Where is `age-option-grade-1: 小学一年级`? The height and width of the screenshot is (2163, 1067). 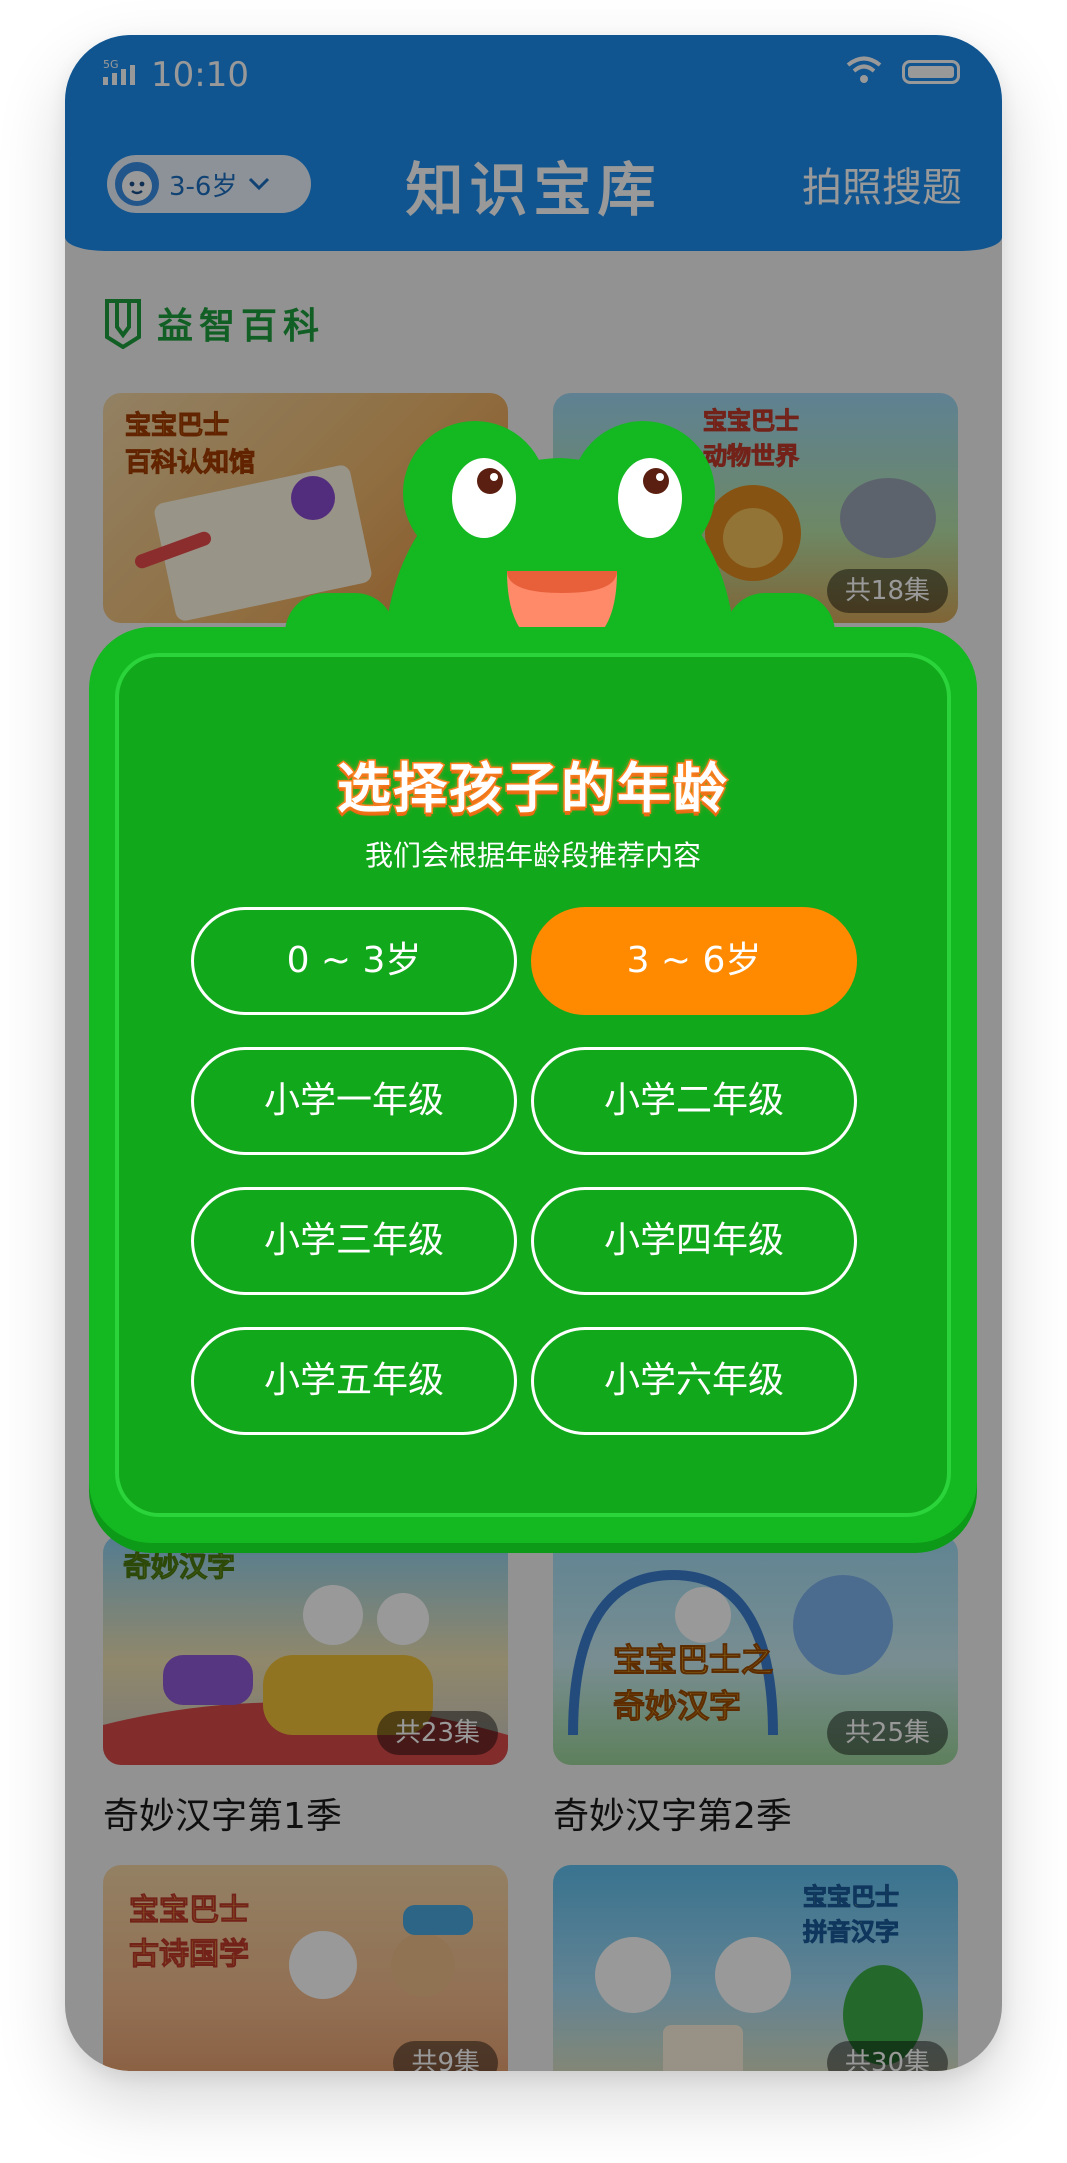 age-option-grade-1: 小学一年级 is located at coordinates (354, 1101).